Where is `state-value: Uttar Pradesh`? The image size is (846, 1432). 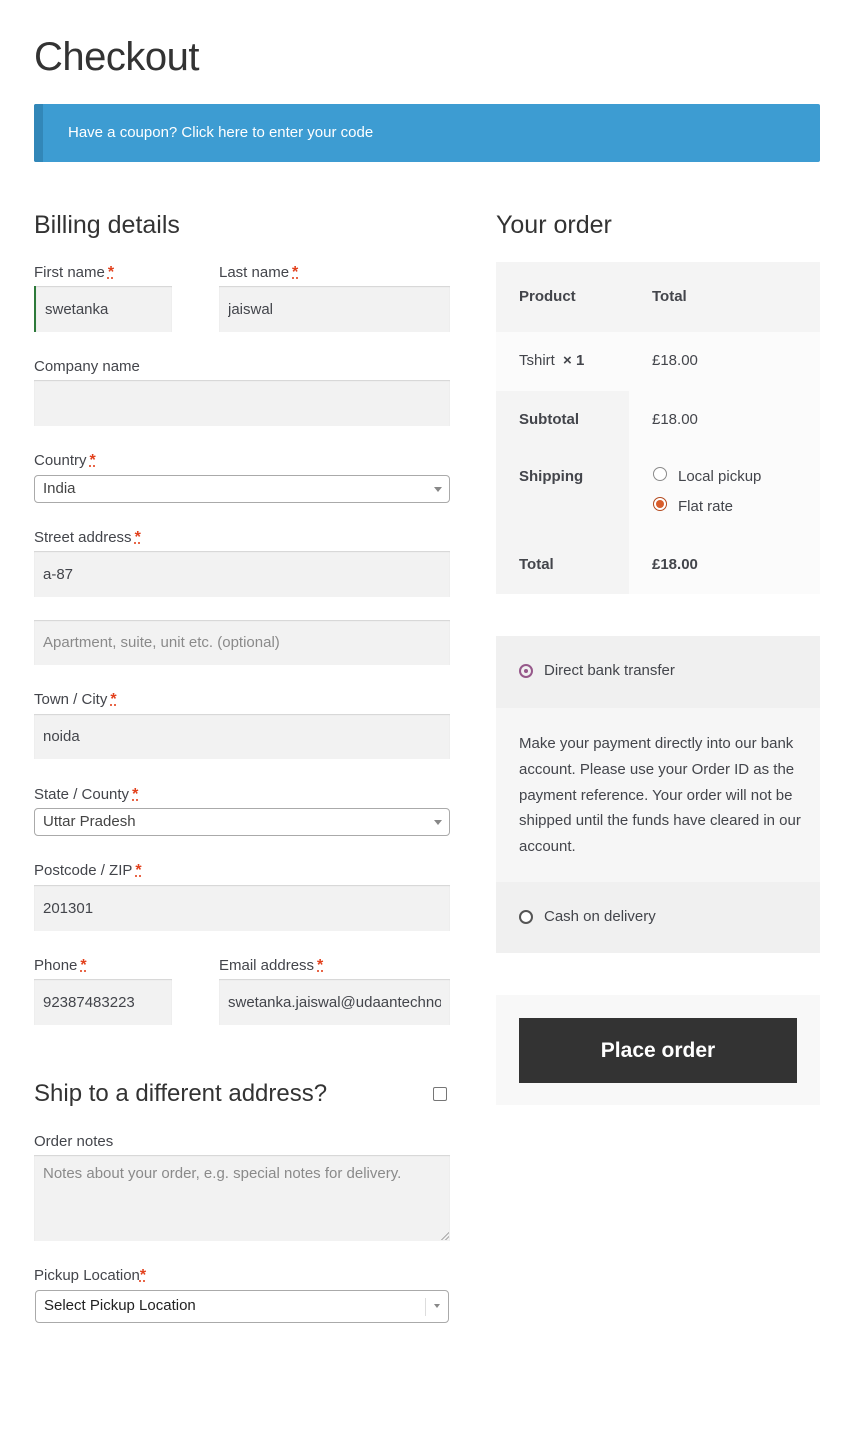 state-value: Uttar Pradesh is located at coordinates (89, 821).